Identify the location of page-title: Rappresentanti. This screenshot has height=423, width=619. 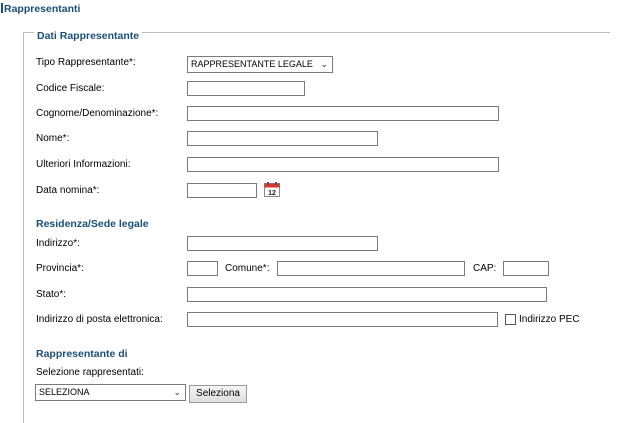
(40, 9).